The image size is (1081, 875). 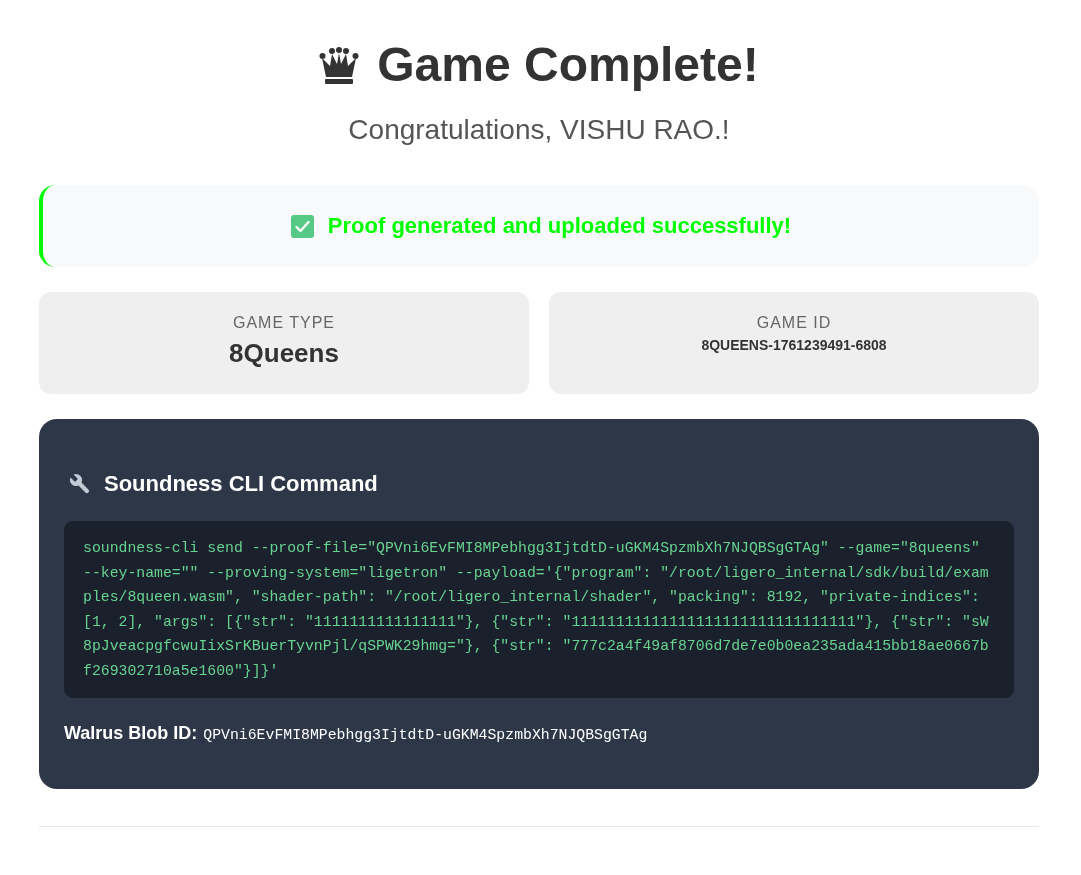 What do you see at coordinates (80, 484) in the screenshot?
I see `wrench-icon` at bounding box center [80, 484].